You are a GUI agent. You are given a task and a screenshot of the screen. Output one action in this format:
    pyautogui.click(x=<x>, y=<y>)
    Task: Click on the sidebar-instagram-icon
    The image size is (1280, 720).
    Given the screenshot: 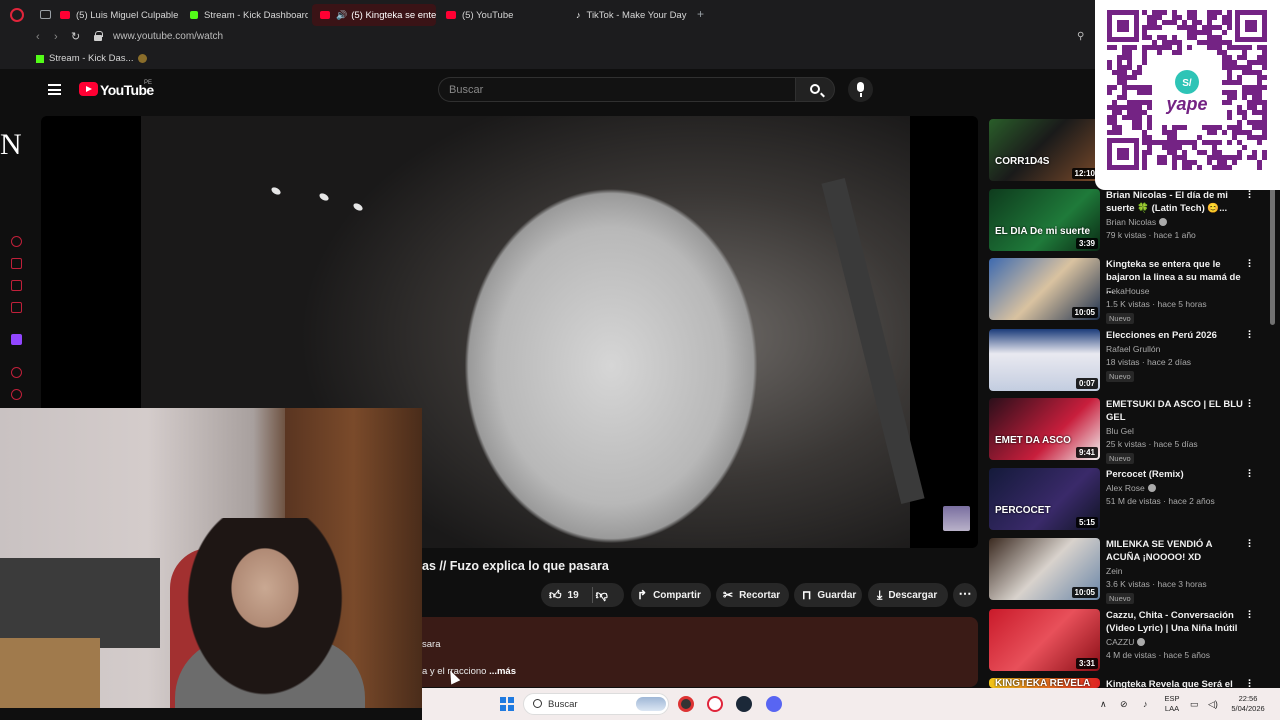 What is the action you would take?
    pyautogui.click(x=16, y=285)
    